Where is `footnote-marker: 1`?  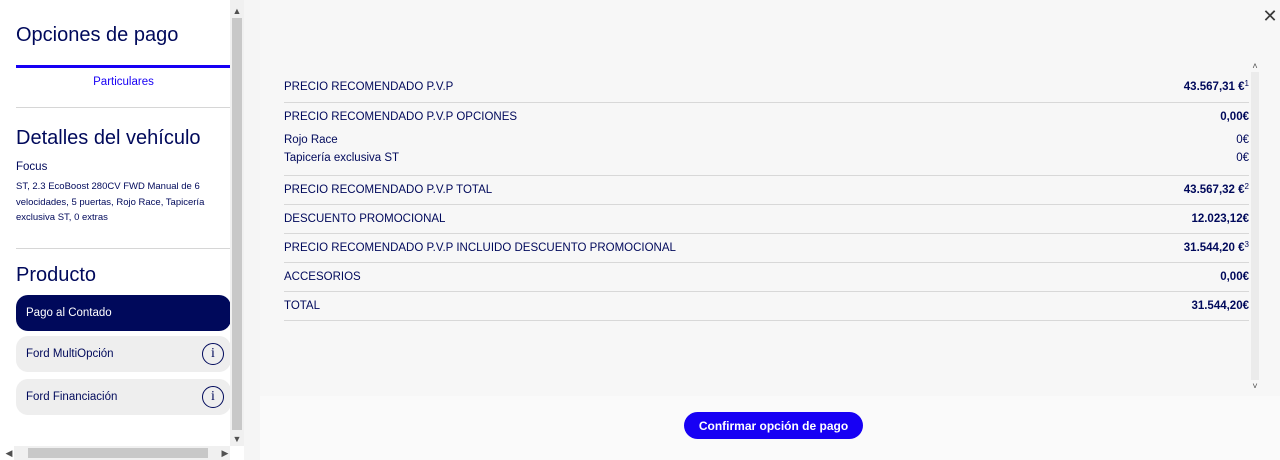 footnote-marker: 1 is located at coordinates (1246, 83).